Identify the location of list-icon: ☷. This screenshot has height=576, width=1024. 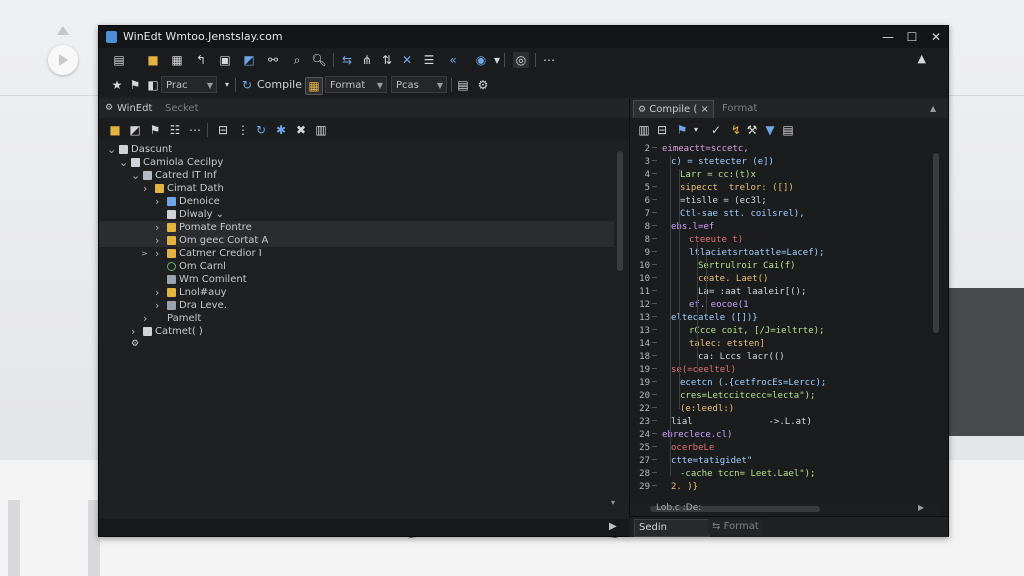
(175, 130).